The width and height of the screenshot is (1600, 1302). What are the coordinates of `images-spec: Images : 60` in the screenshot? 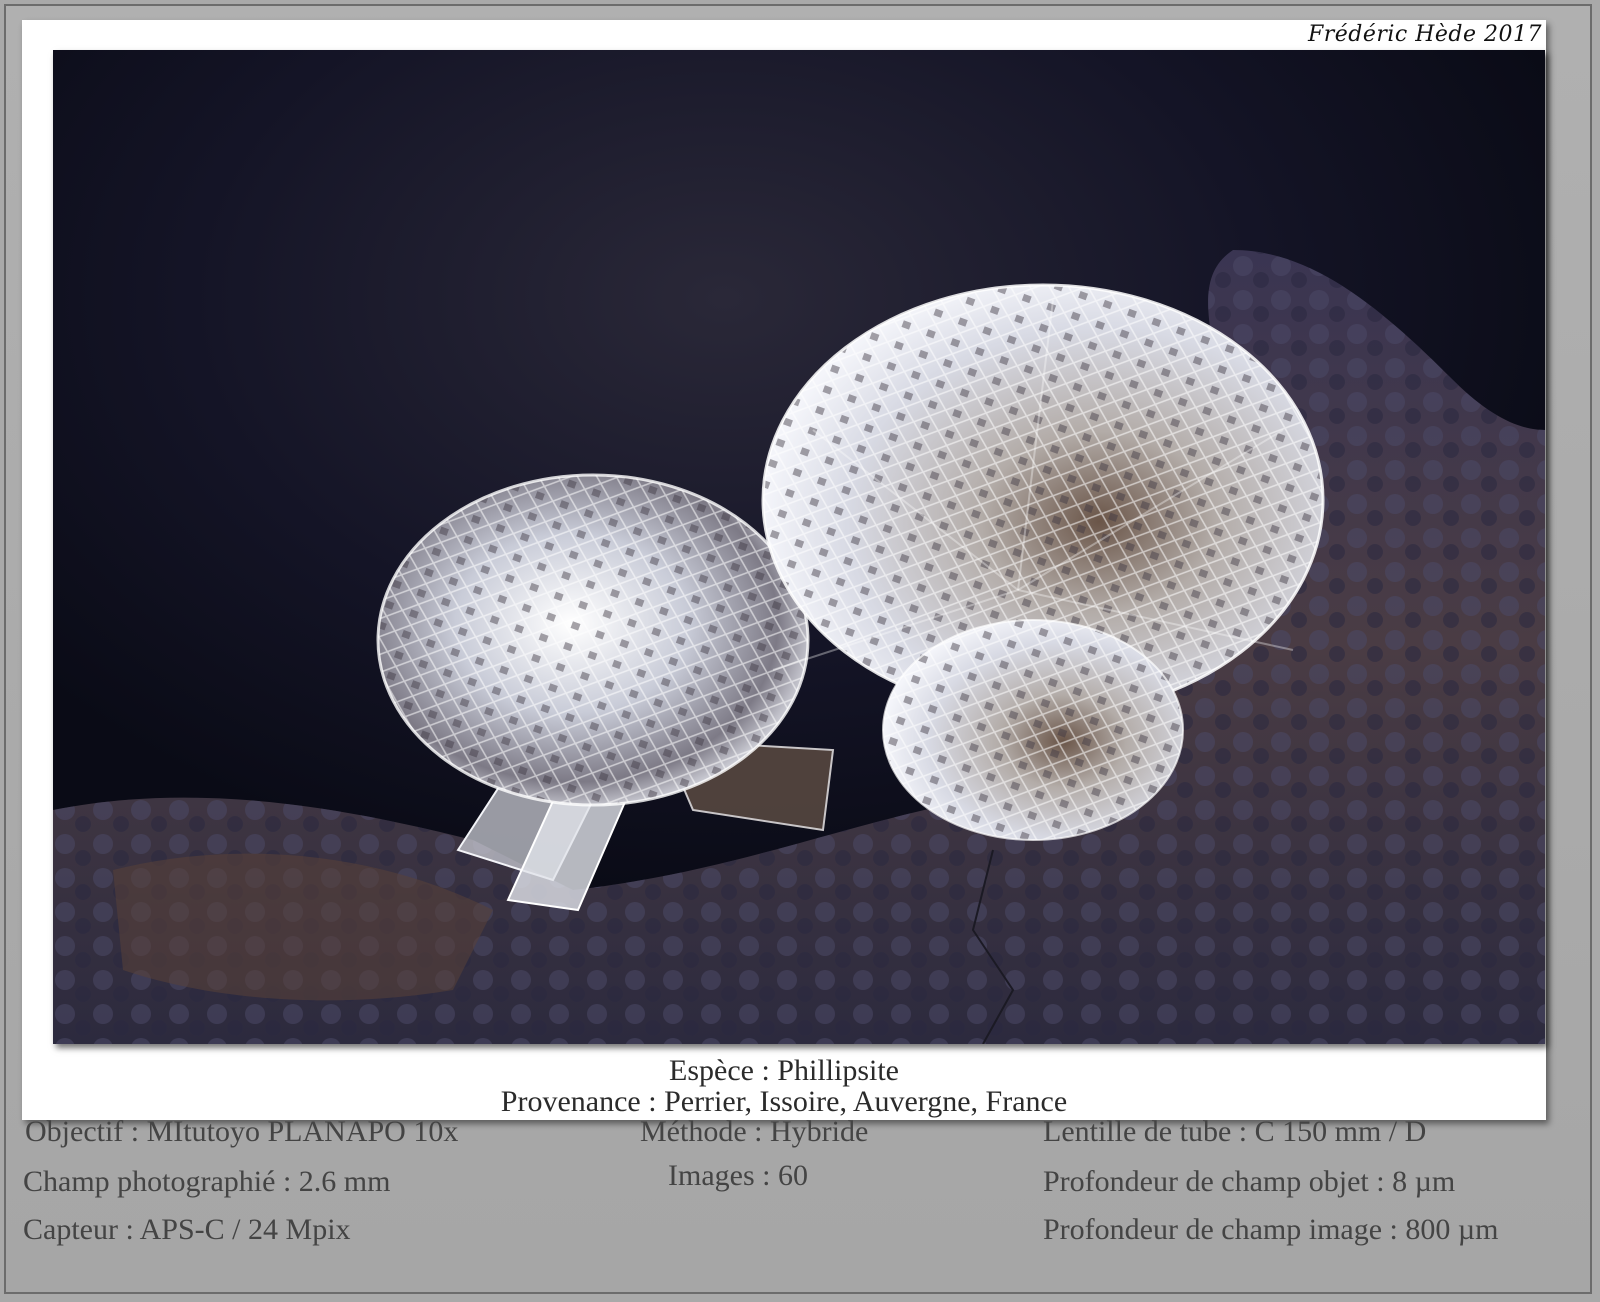 It's located at (738, 1175).